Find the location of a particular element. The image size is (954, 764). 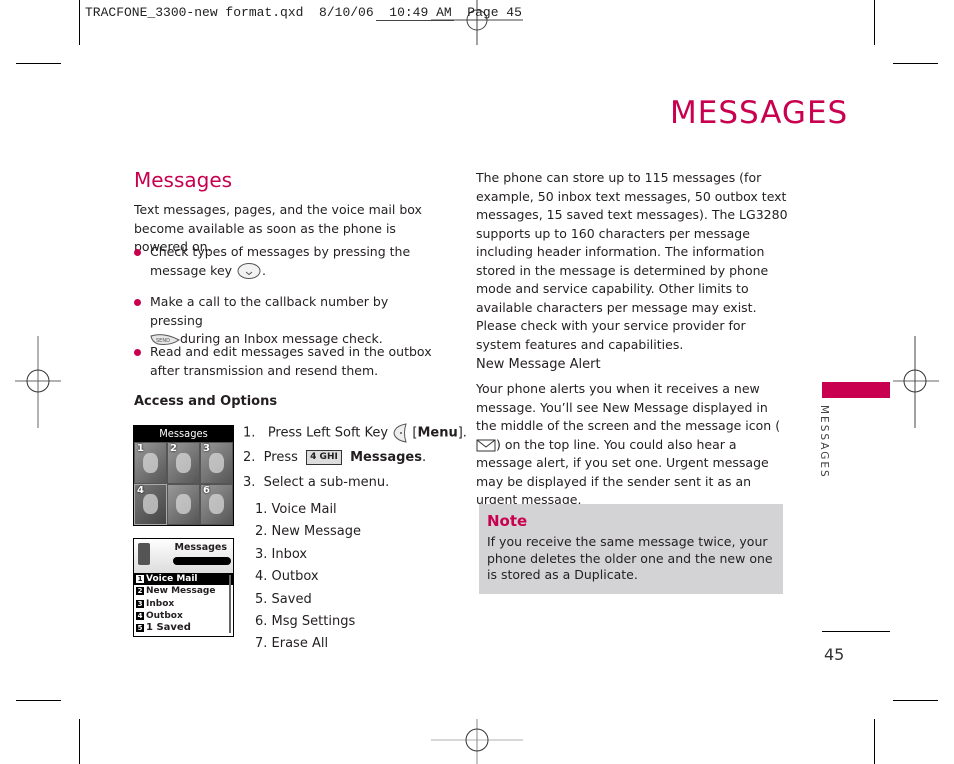

chapter-tab-marker is located at coordinates (856, 390).